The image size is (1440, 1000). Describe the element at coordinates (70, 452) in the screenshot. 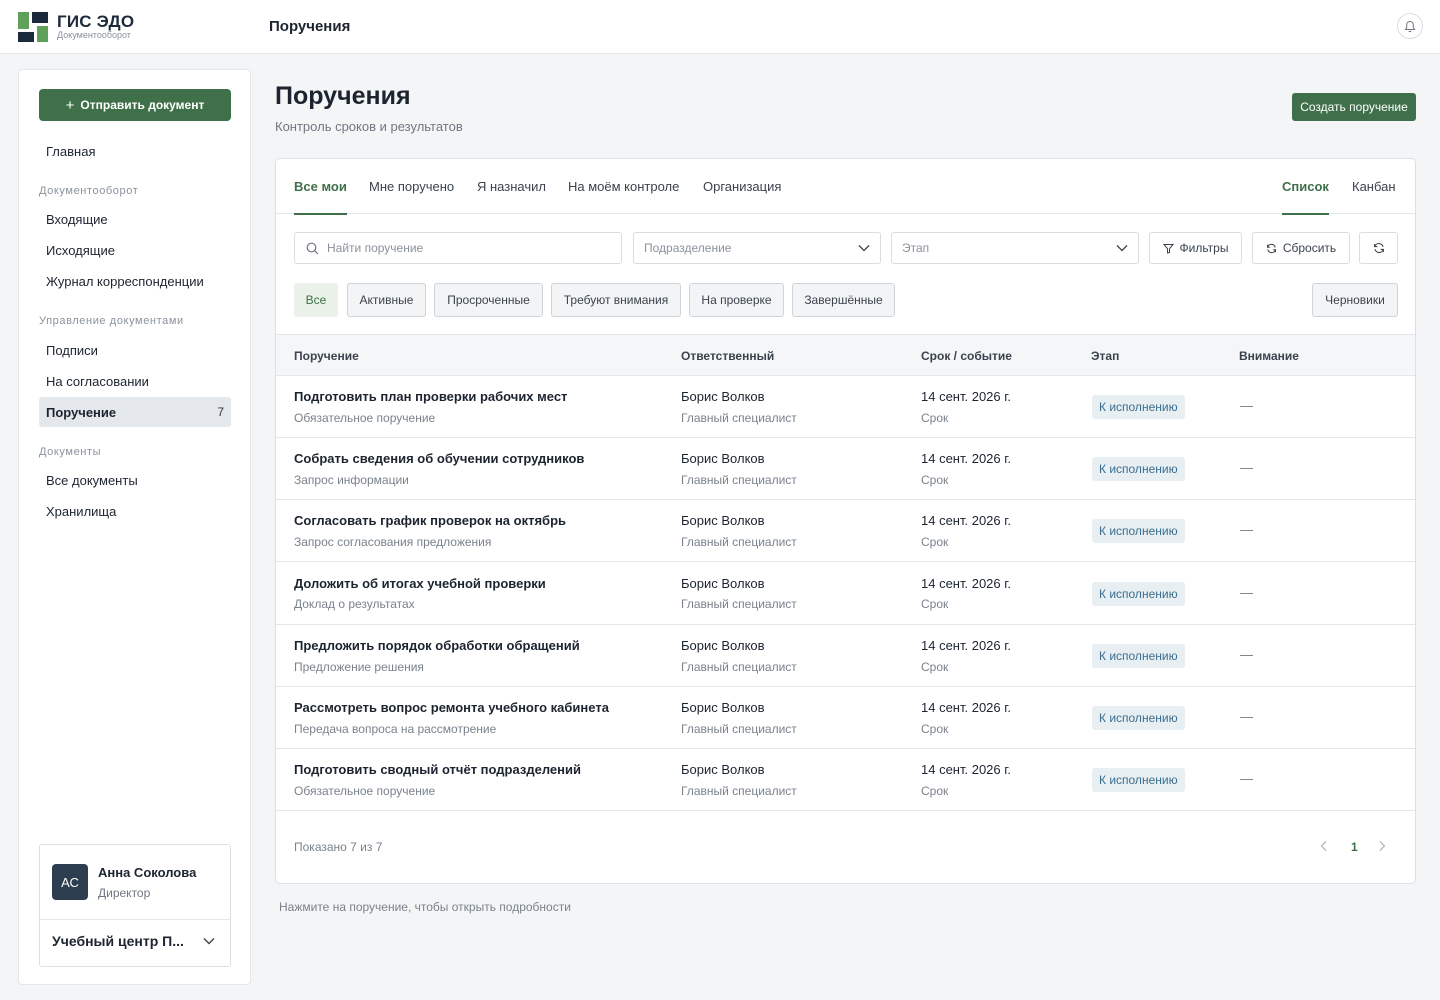

I see `sidebar-section-title: Документы` at that location.